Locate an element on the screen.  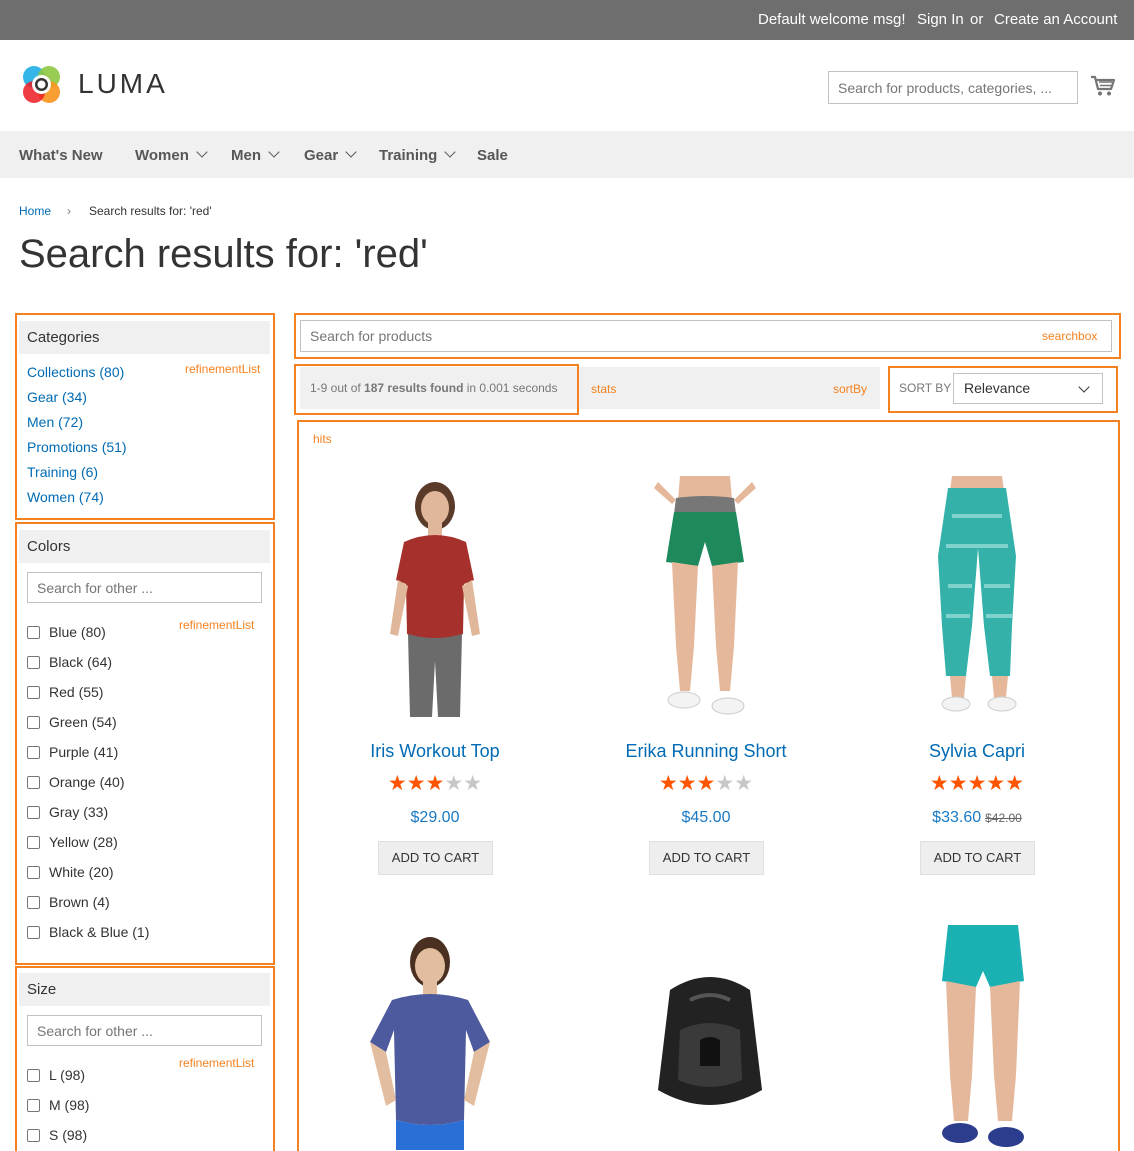
logo-text: LUMA is located at coordinates (123, 84).